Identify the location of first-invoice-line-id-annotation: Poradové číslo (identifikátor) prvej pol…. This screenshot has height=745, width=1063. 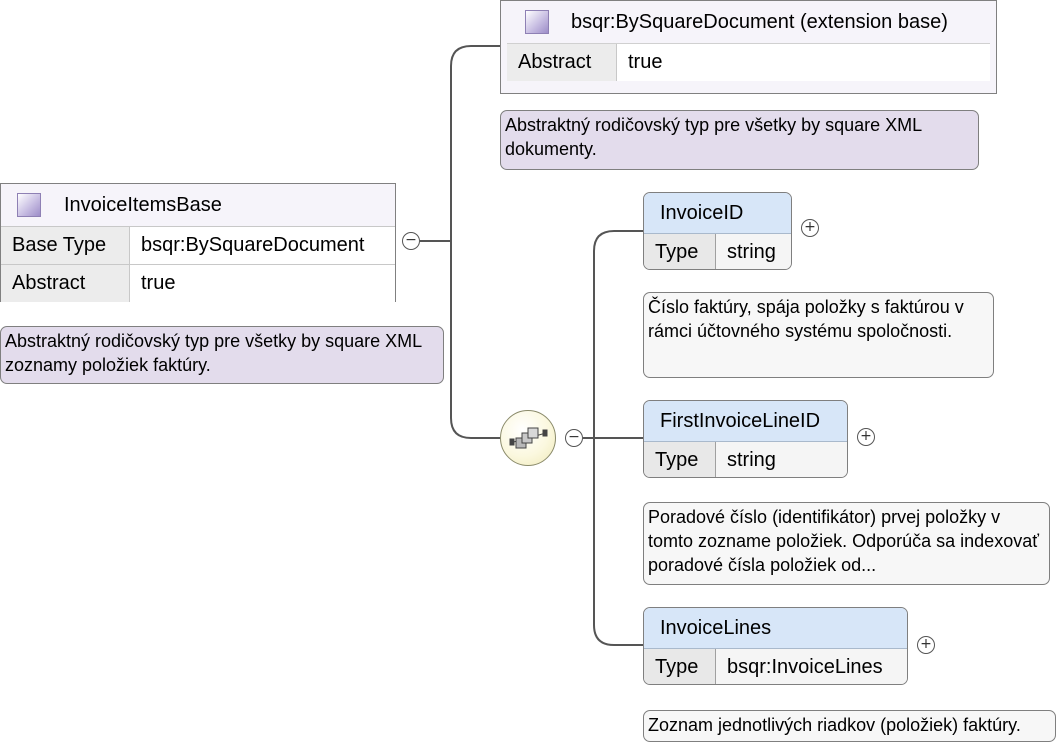
(846, 543).